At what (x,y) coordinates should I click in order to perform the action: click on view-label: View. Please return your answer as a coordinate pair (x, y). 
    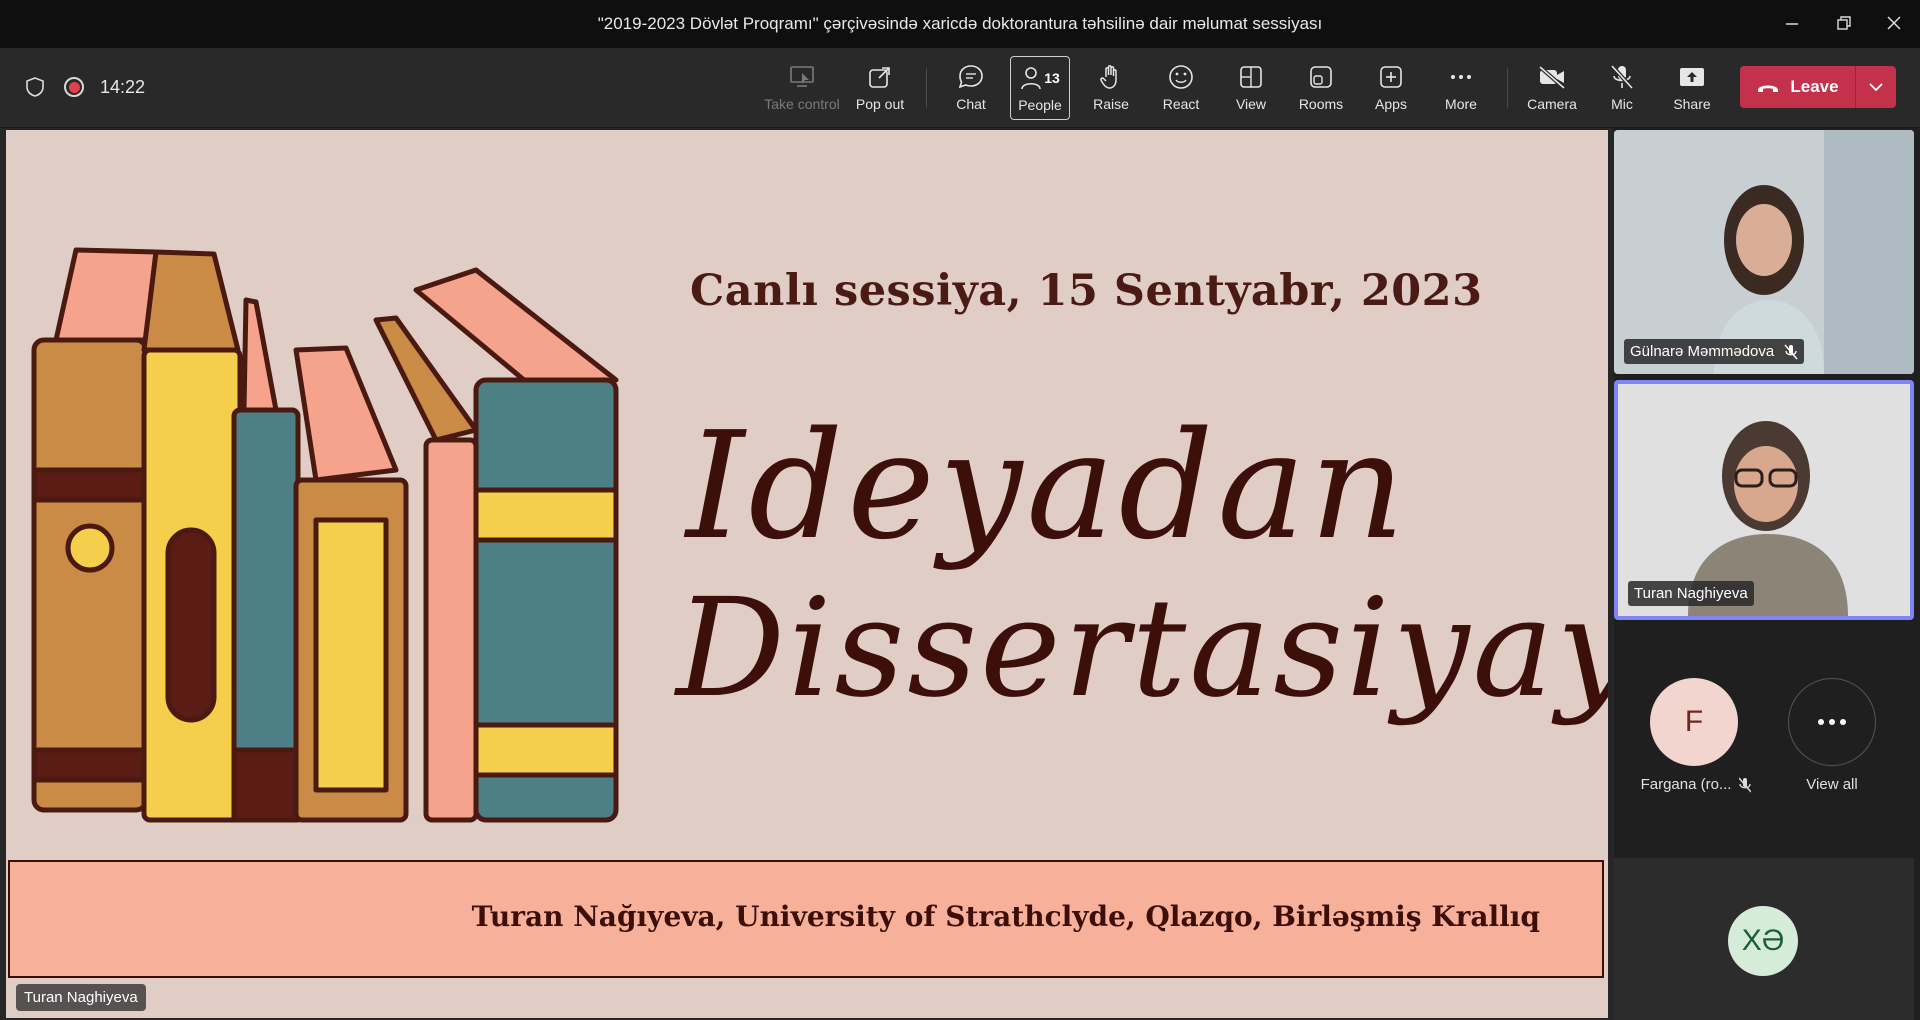
    Looking at the image, I should click on (1251, 104).